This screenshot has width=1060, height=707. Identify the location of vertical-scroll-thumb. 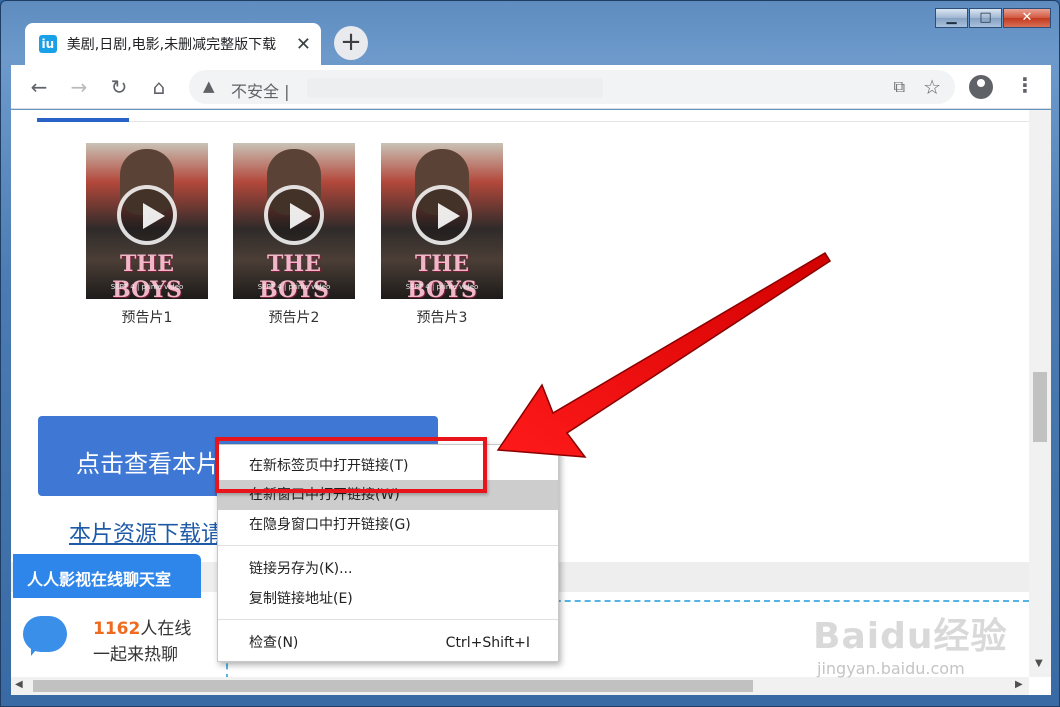
(1040, 407).